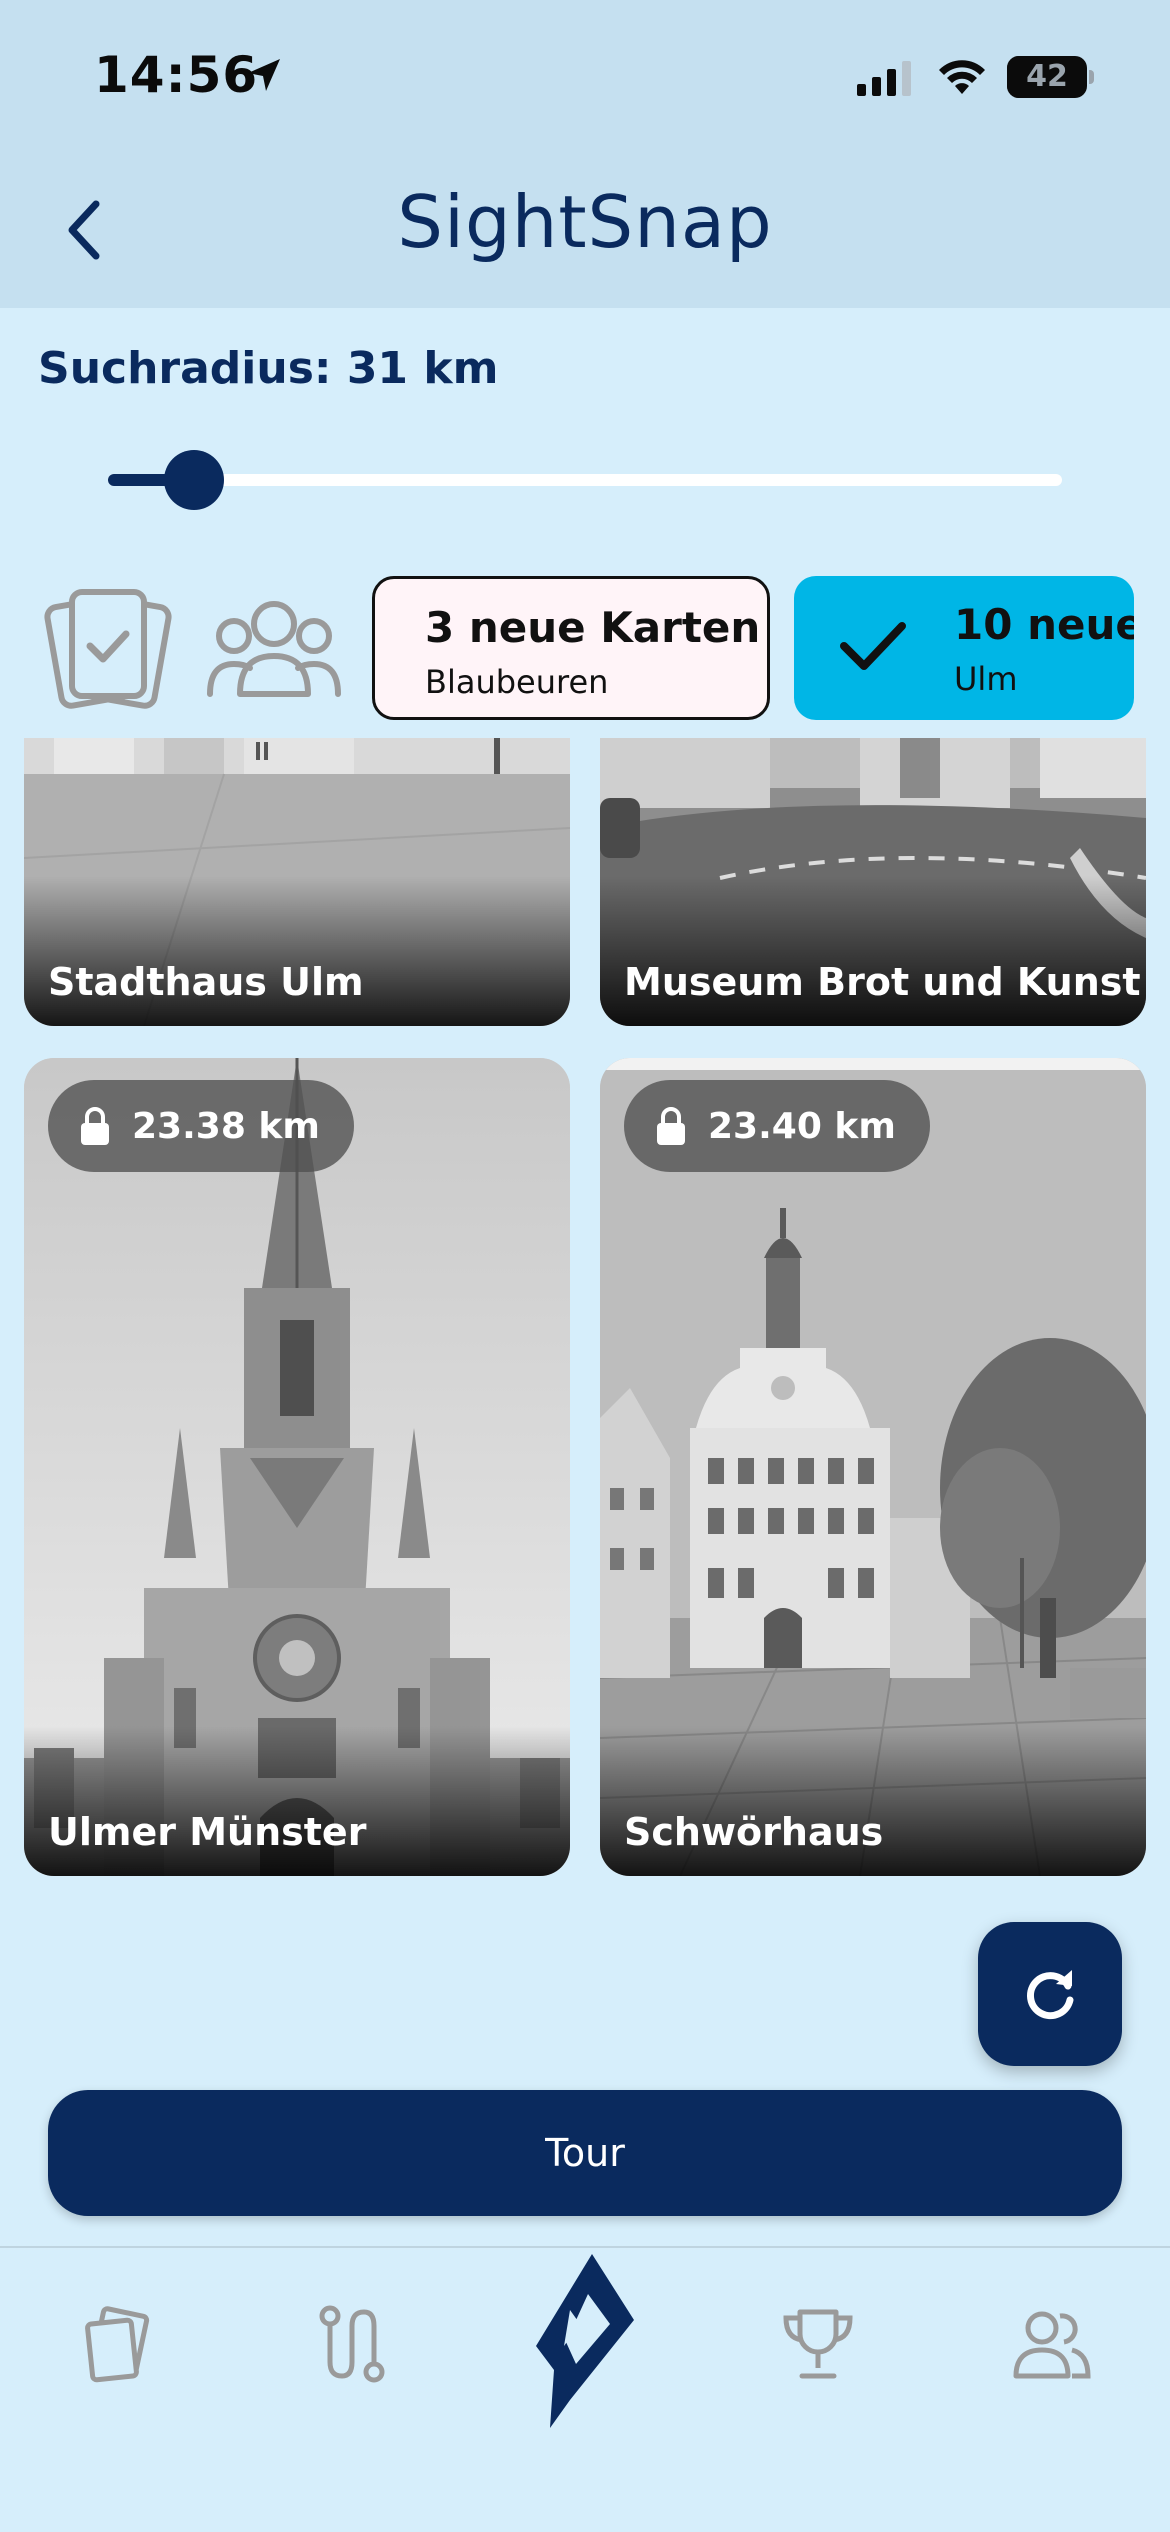  I want to click on search-radius-label: Suchradius: 31 km, so click(268, 368).